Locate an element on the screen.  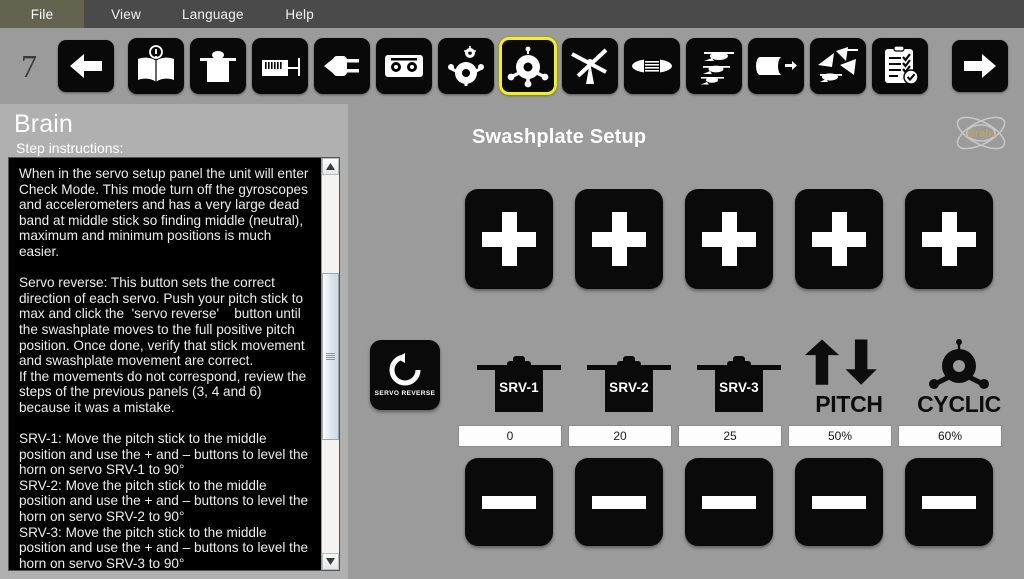
channel-srv1: SRV-1 is located at coordinates (519, 371).